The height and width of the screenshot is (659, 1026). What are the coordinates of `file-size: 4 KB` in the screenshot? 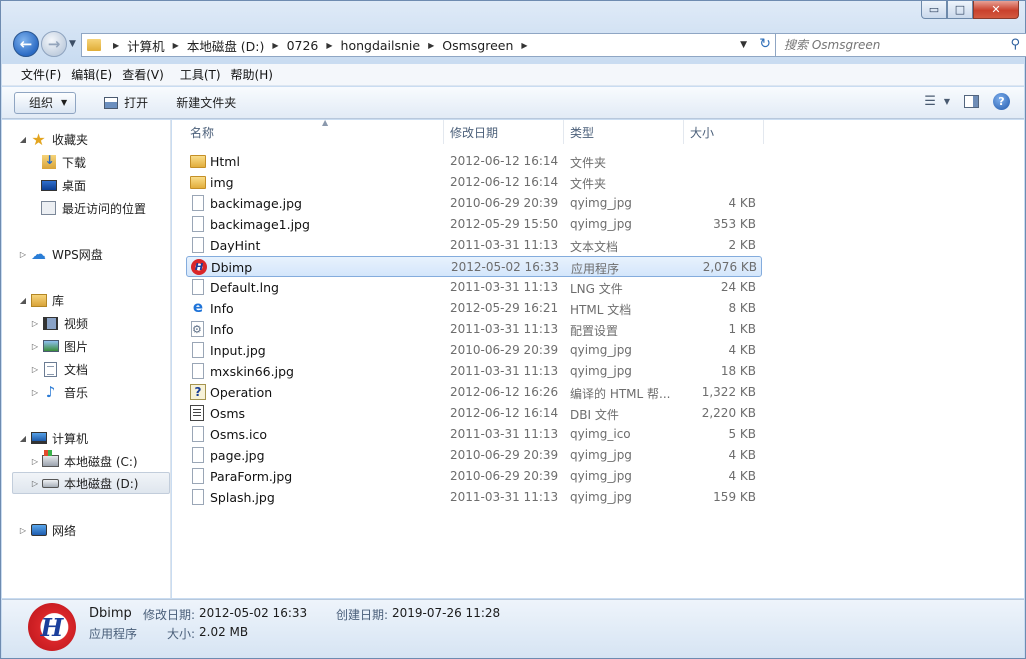 It's located at (742, 476).